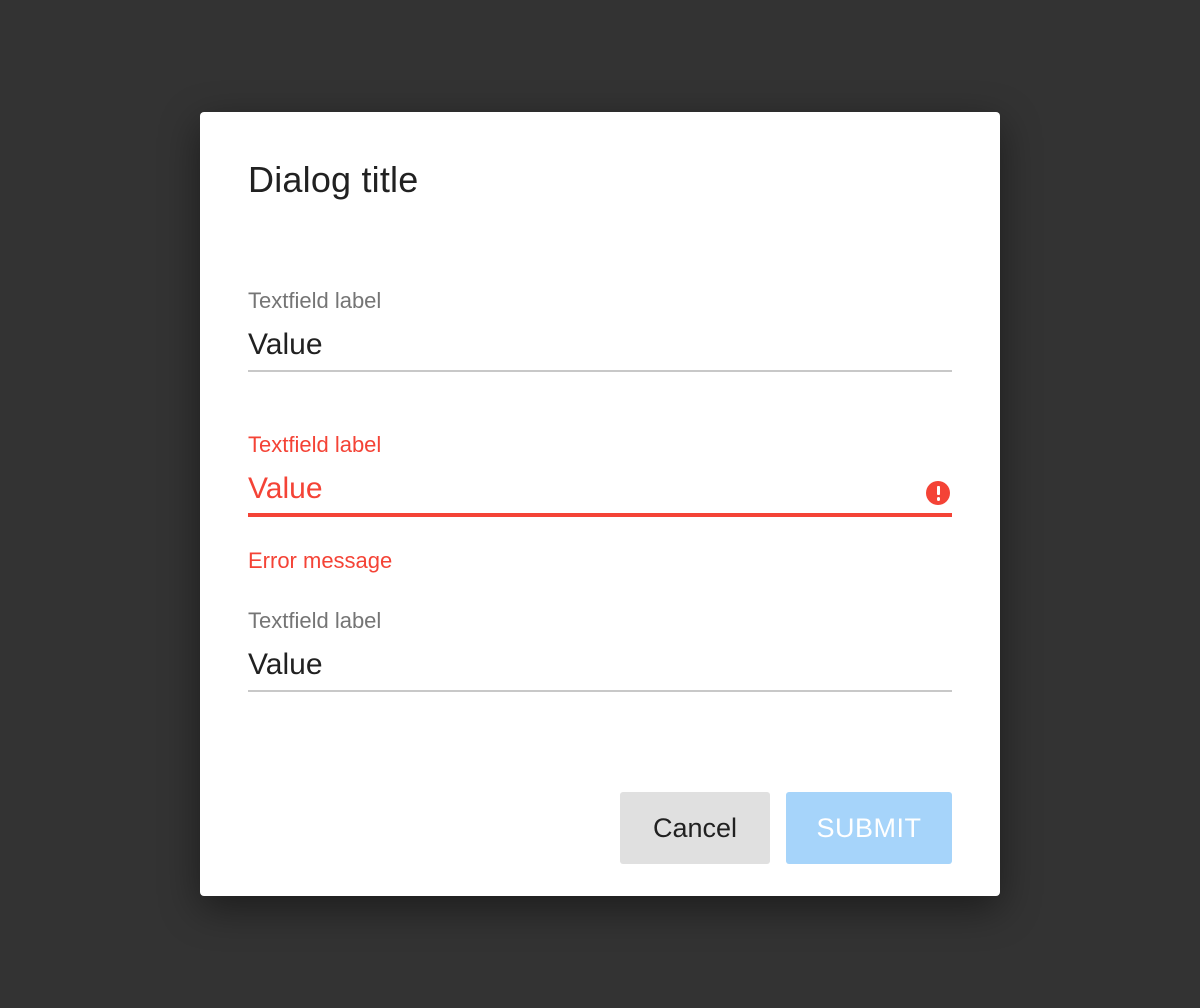  What do you see at coordinates (695, 828) in the screenshot?
I see `cancel-button: Cancel` at bounding box center [695, 828].